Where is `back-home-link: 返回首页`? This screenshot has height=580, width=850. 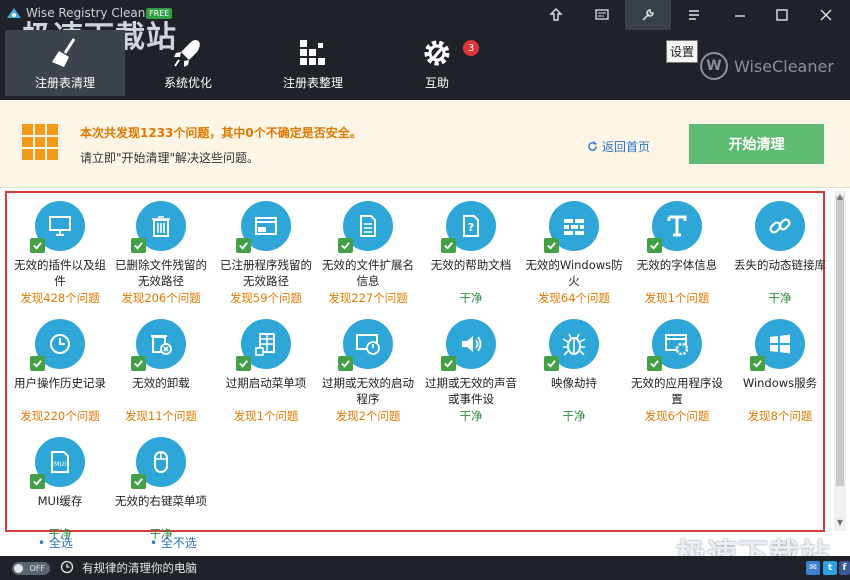
back-home-link: 返回首页 is located at coordinates (618, 146).